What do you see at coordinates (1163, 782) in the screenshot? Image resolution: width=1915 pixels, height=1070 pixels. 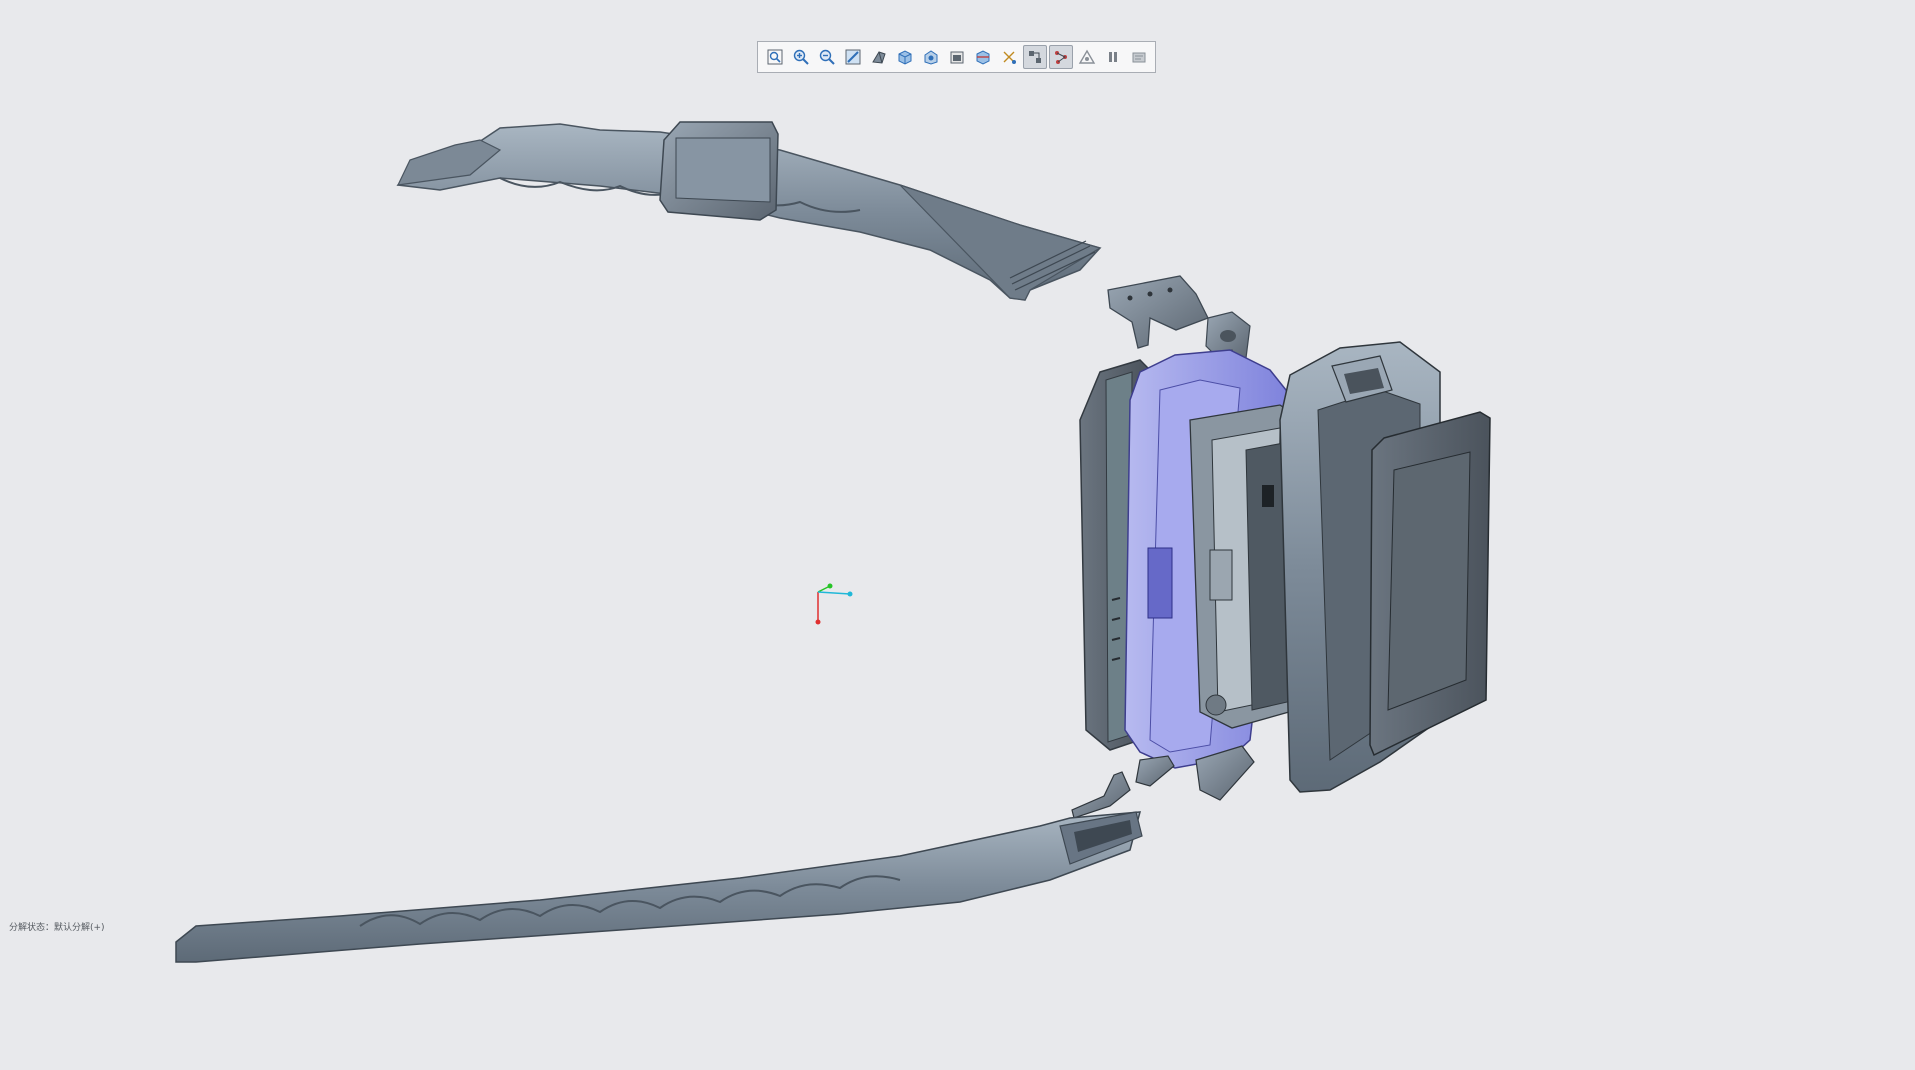 I see `clip-parts` at bounding box center [1163, 782].